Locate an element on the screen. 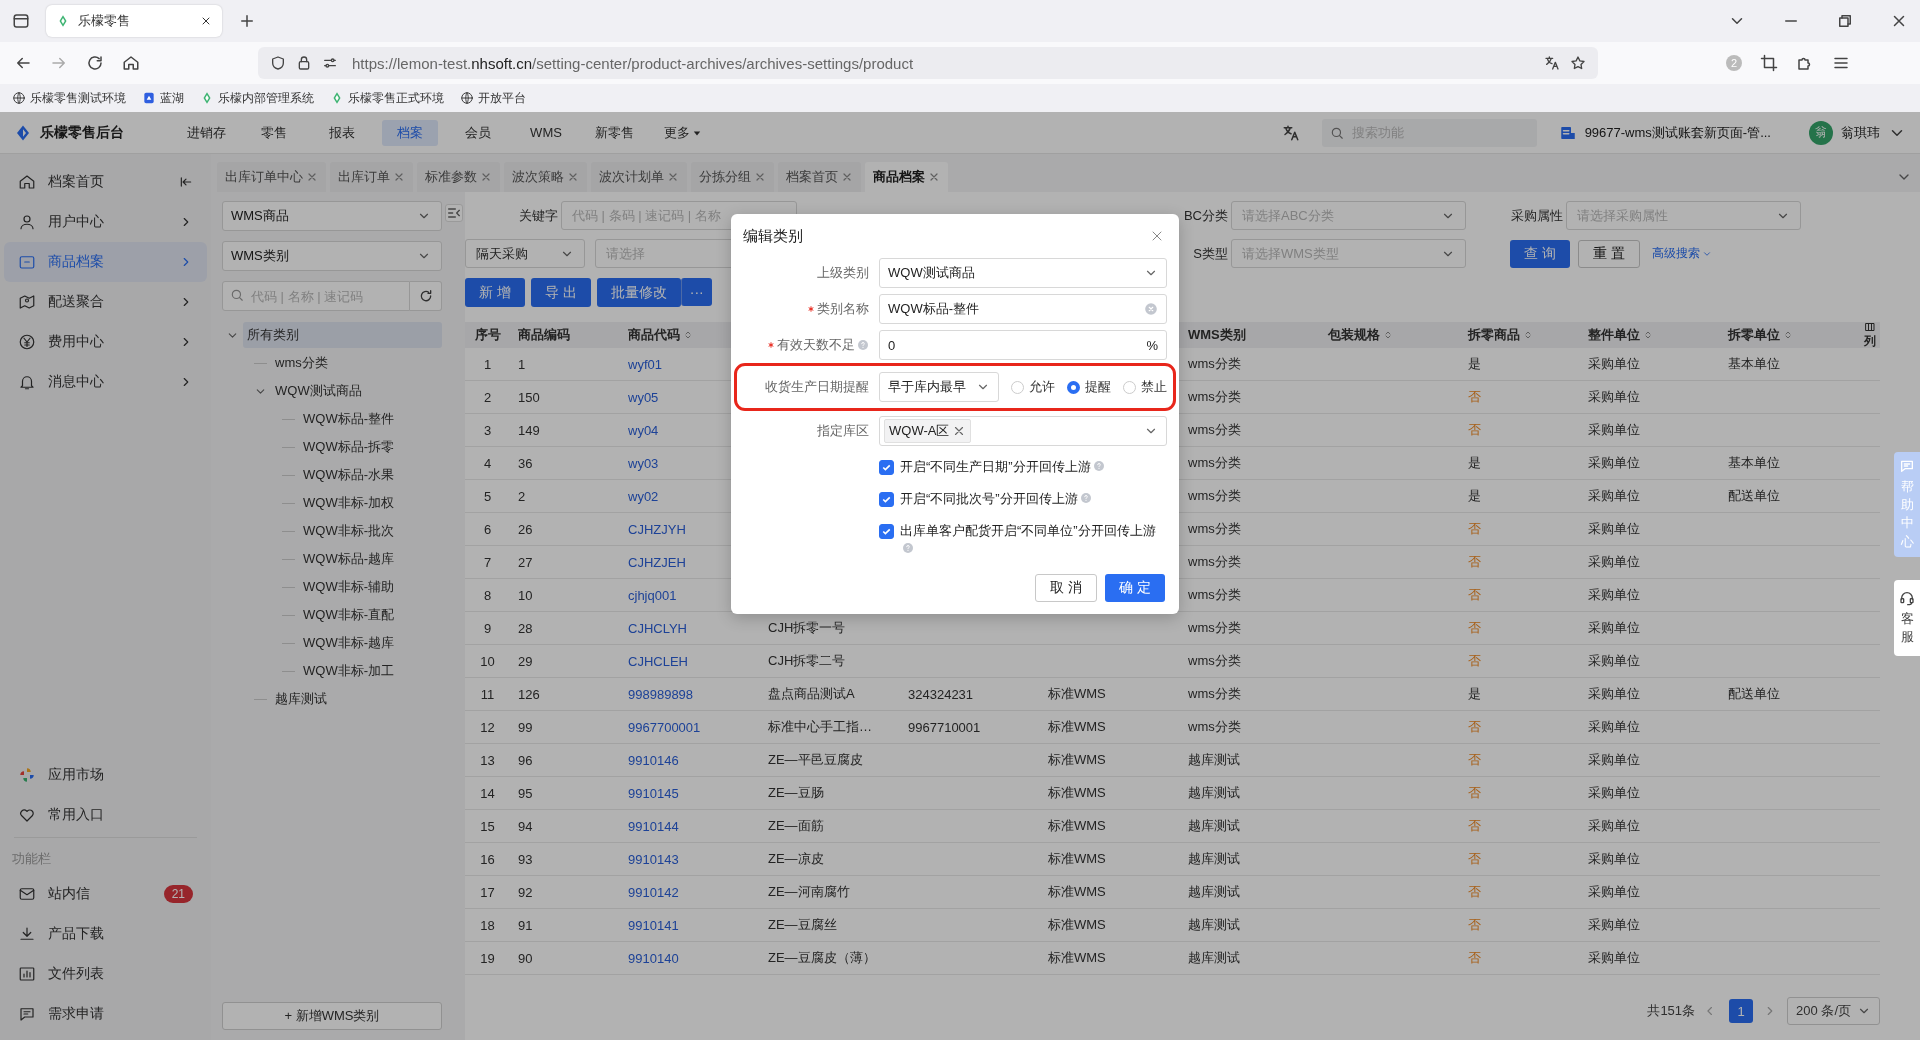 The width and height of the screenshot is (1920, 1040). column-header: 序号 is located at coordinates (487, 335).